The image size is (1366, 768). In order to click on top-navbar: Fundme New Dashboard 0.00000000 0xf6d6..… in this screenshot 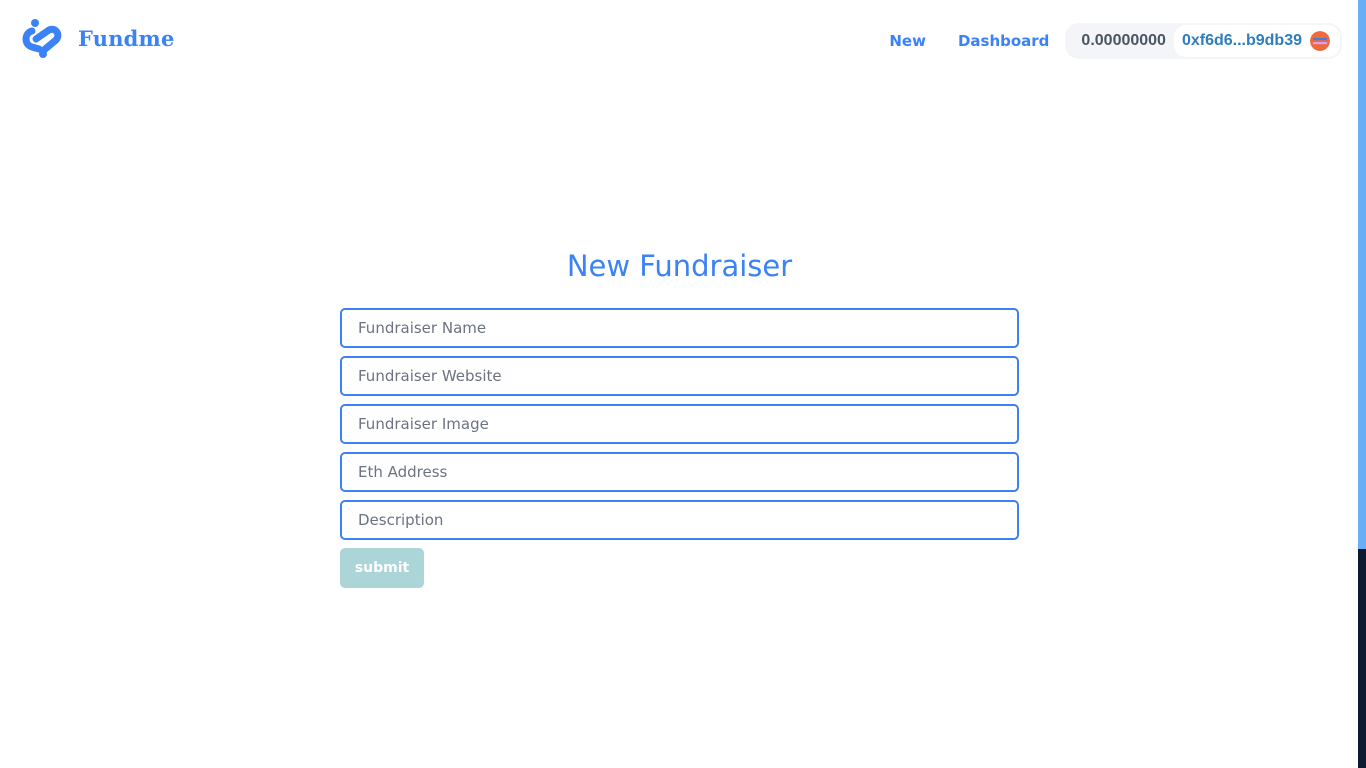, I will do `click(679, 41)`.